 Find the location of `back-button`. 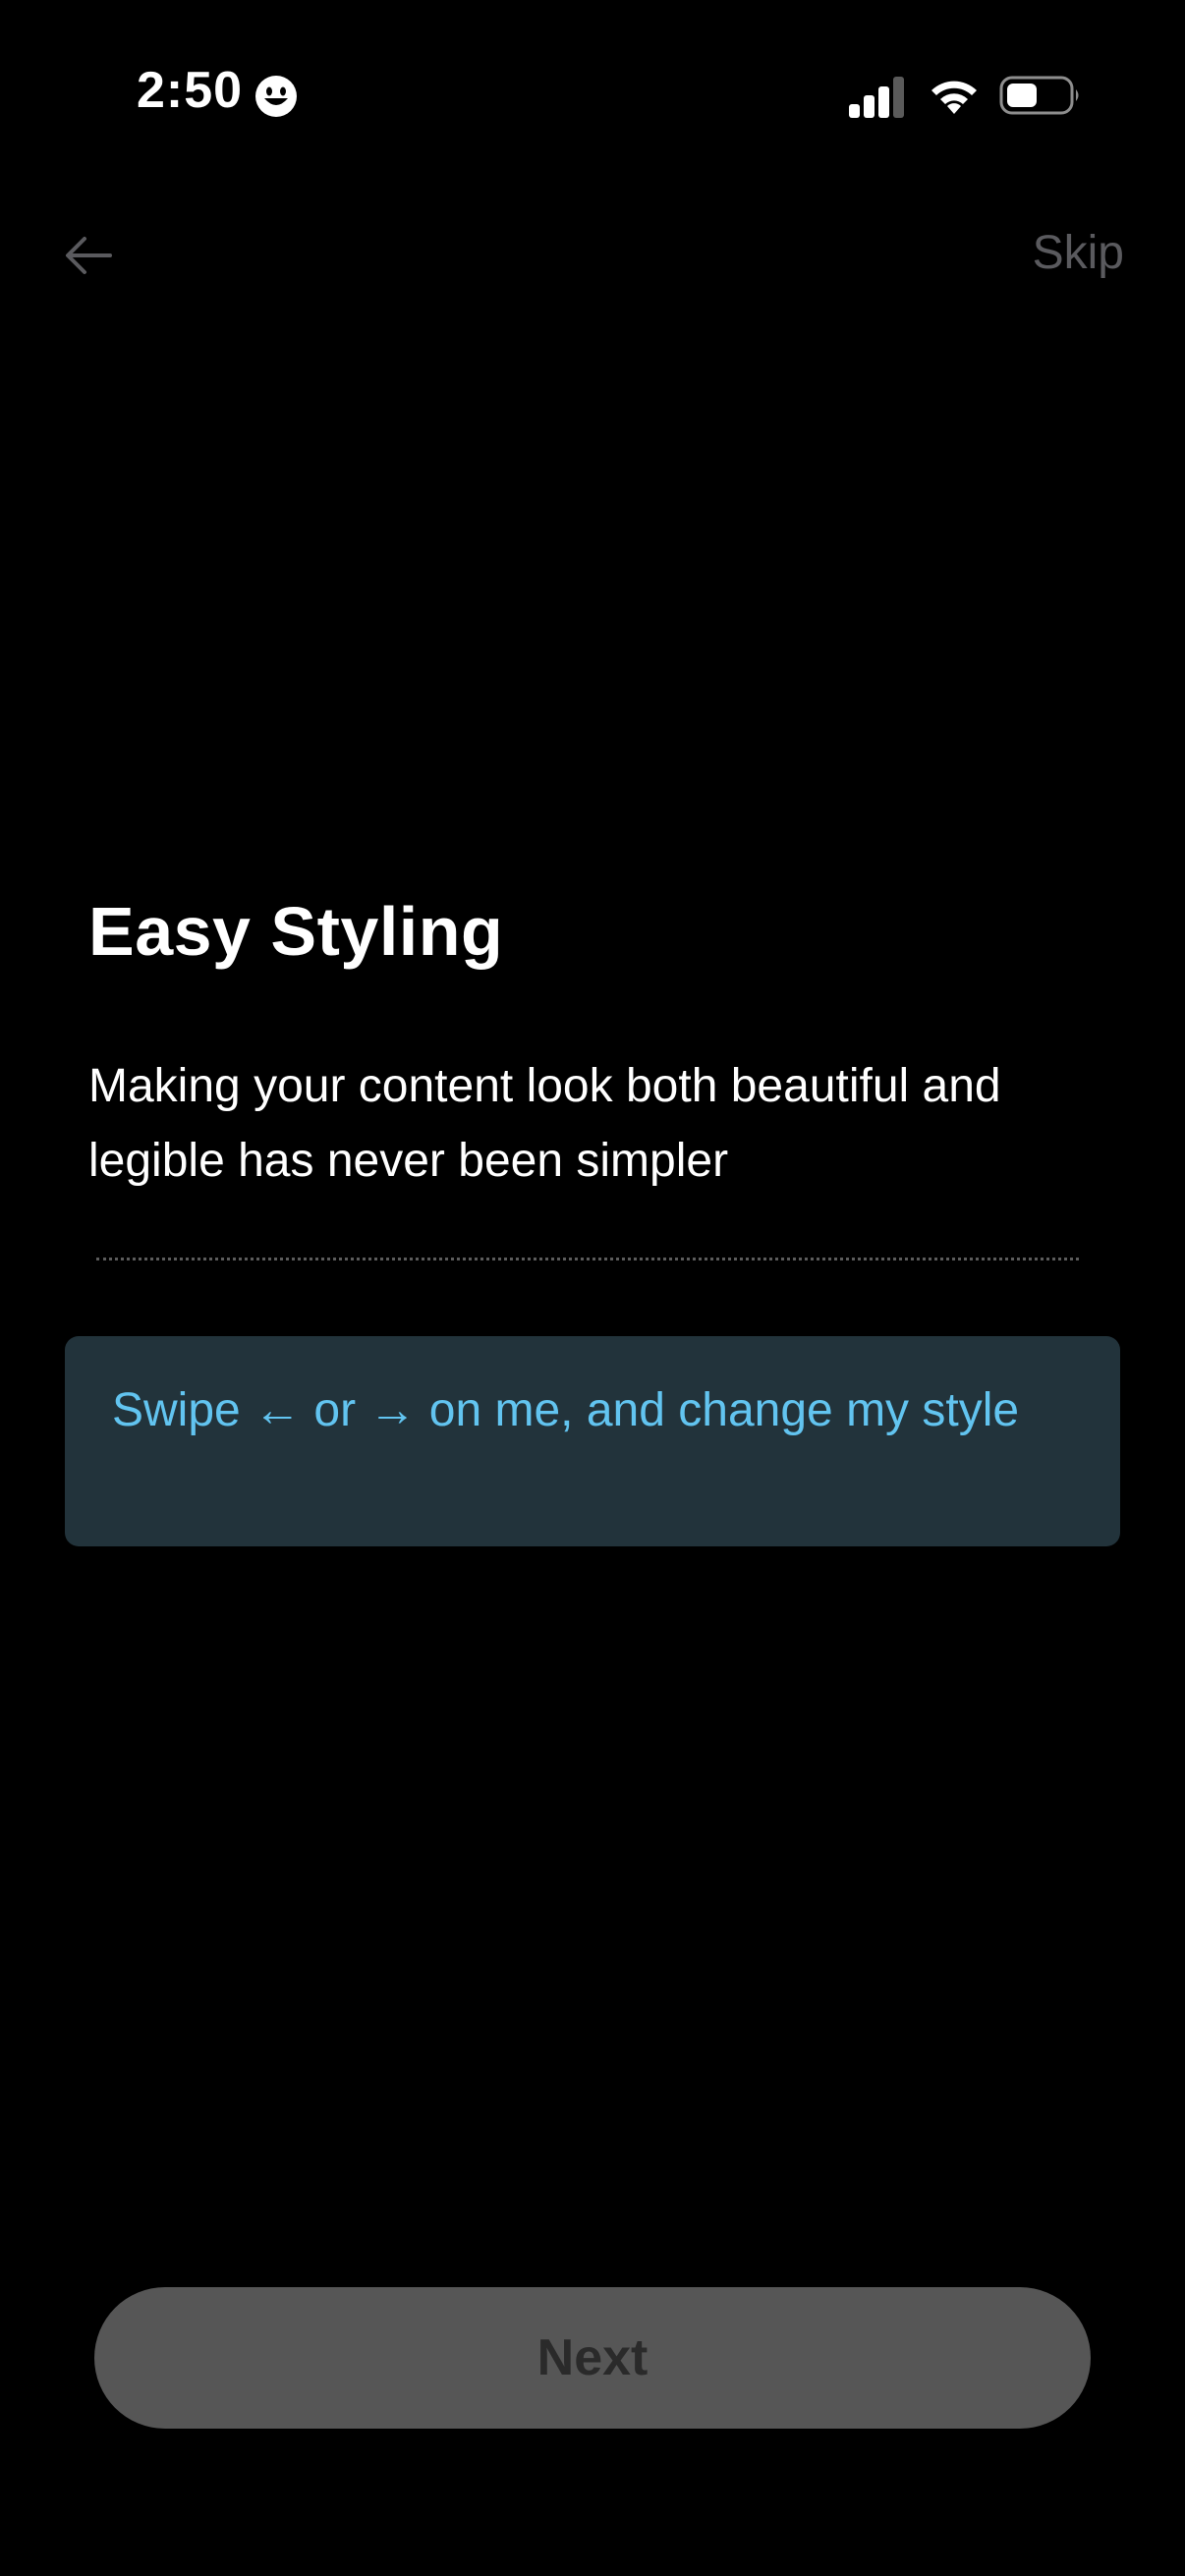

back-button is located at coordinates (89, 255).